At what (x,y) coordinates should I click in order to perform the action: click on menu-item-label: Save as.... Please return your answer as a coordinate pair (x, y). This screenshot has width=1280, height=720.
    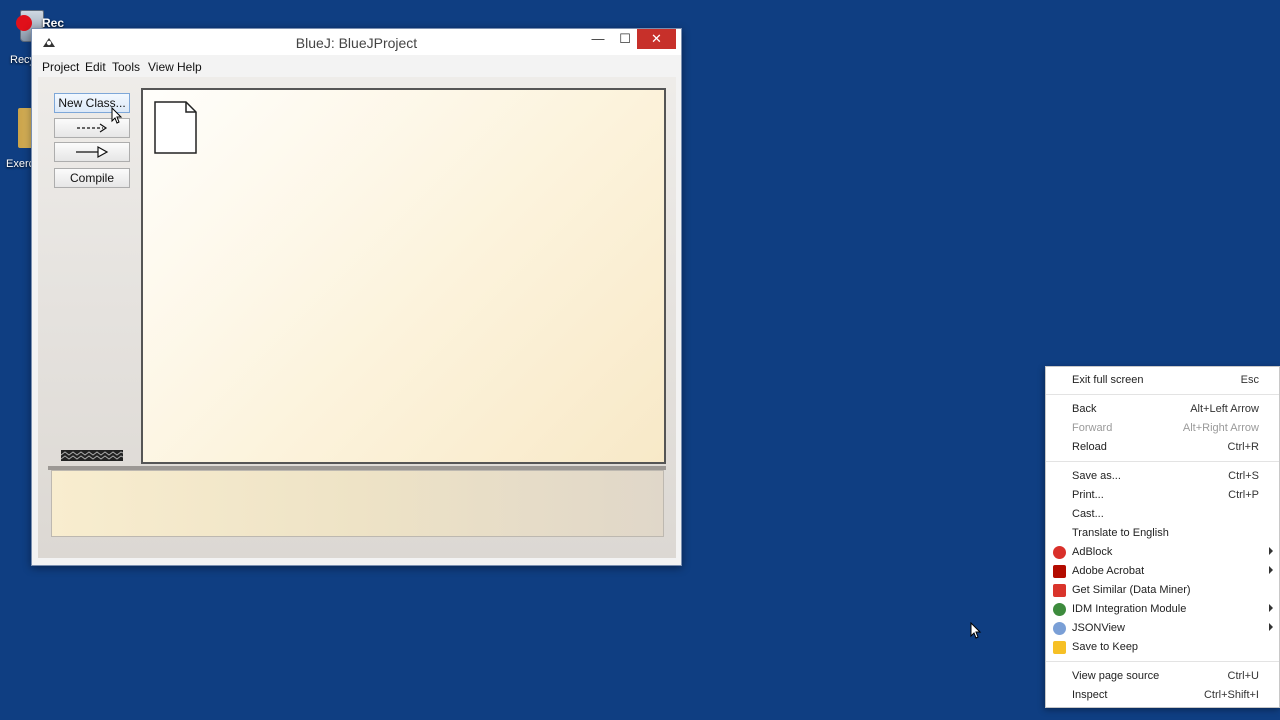
    Looking at the image, I should click on (1096, 476).